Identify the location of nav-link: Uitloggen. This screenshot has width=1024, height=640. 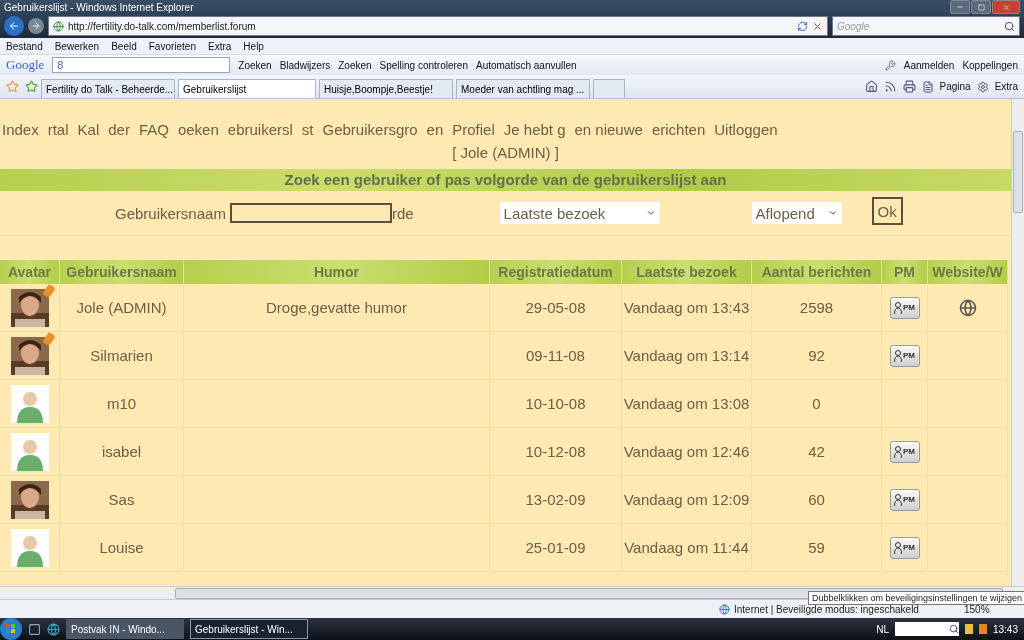
(746, 129).